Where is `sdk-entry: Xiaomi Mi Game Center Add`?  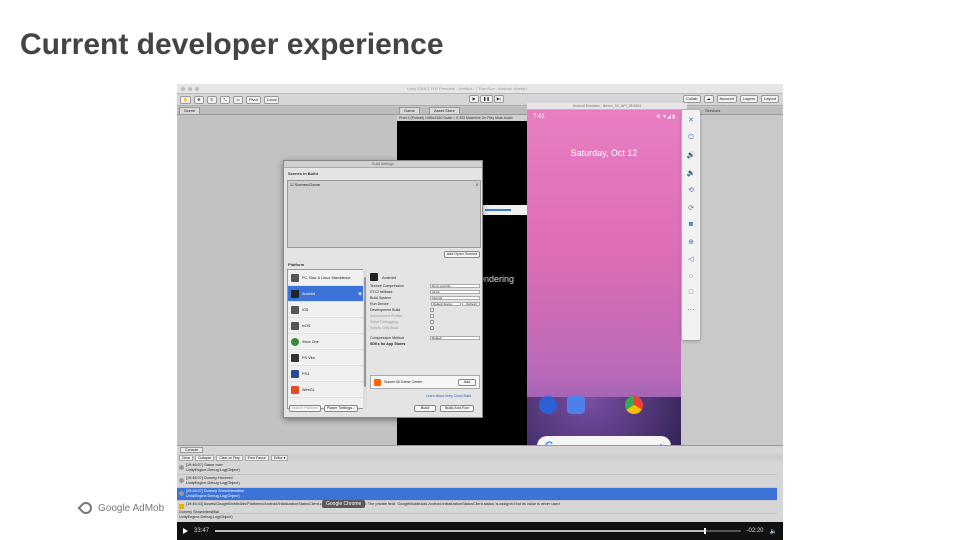 sdk-entry: Xiaomi Mi Game Center Add is located at coordinates (425, 382).